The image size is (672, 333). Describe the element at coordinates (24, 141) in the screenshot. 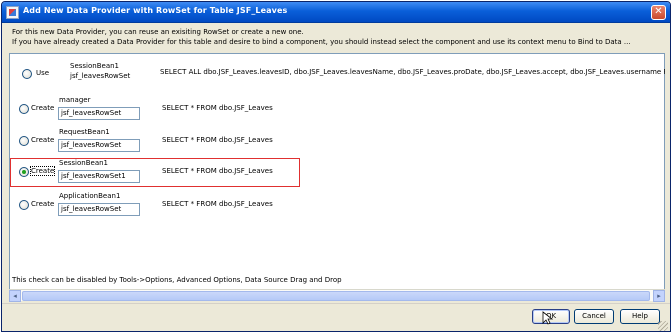

I see `radio-create-requestbean` at that location.